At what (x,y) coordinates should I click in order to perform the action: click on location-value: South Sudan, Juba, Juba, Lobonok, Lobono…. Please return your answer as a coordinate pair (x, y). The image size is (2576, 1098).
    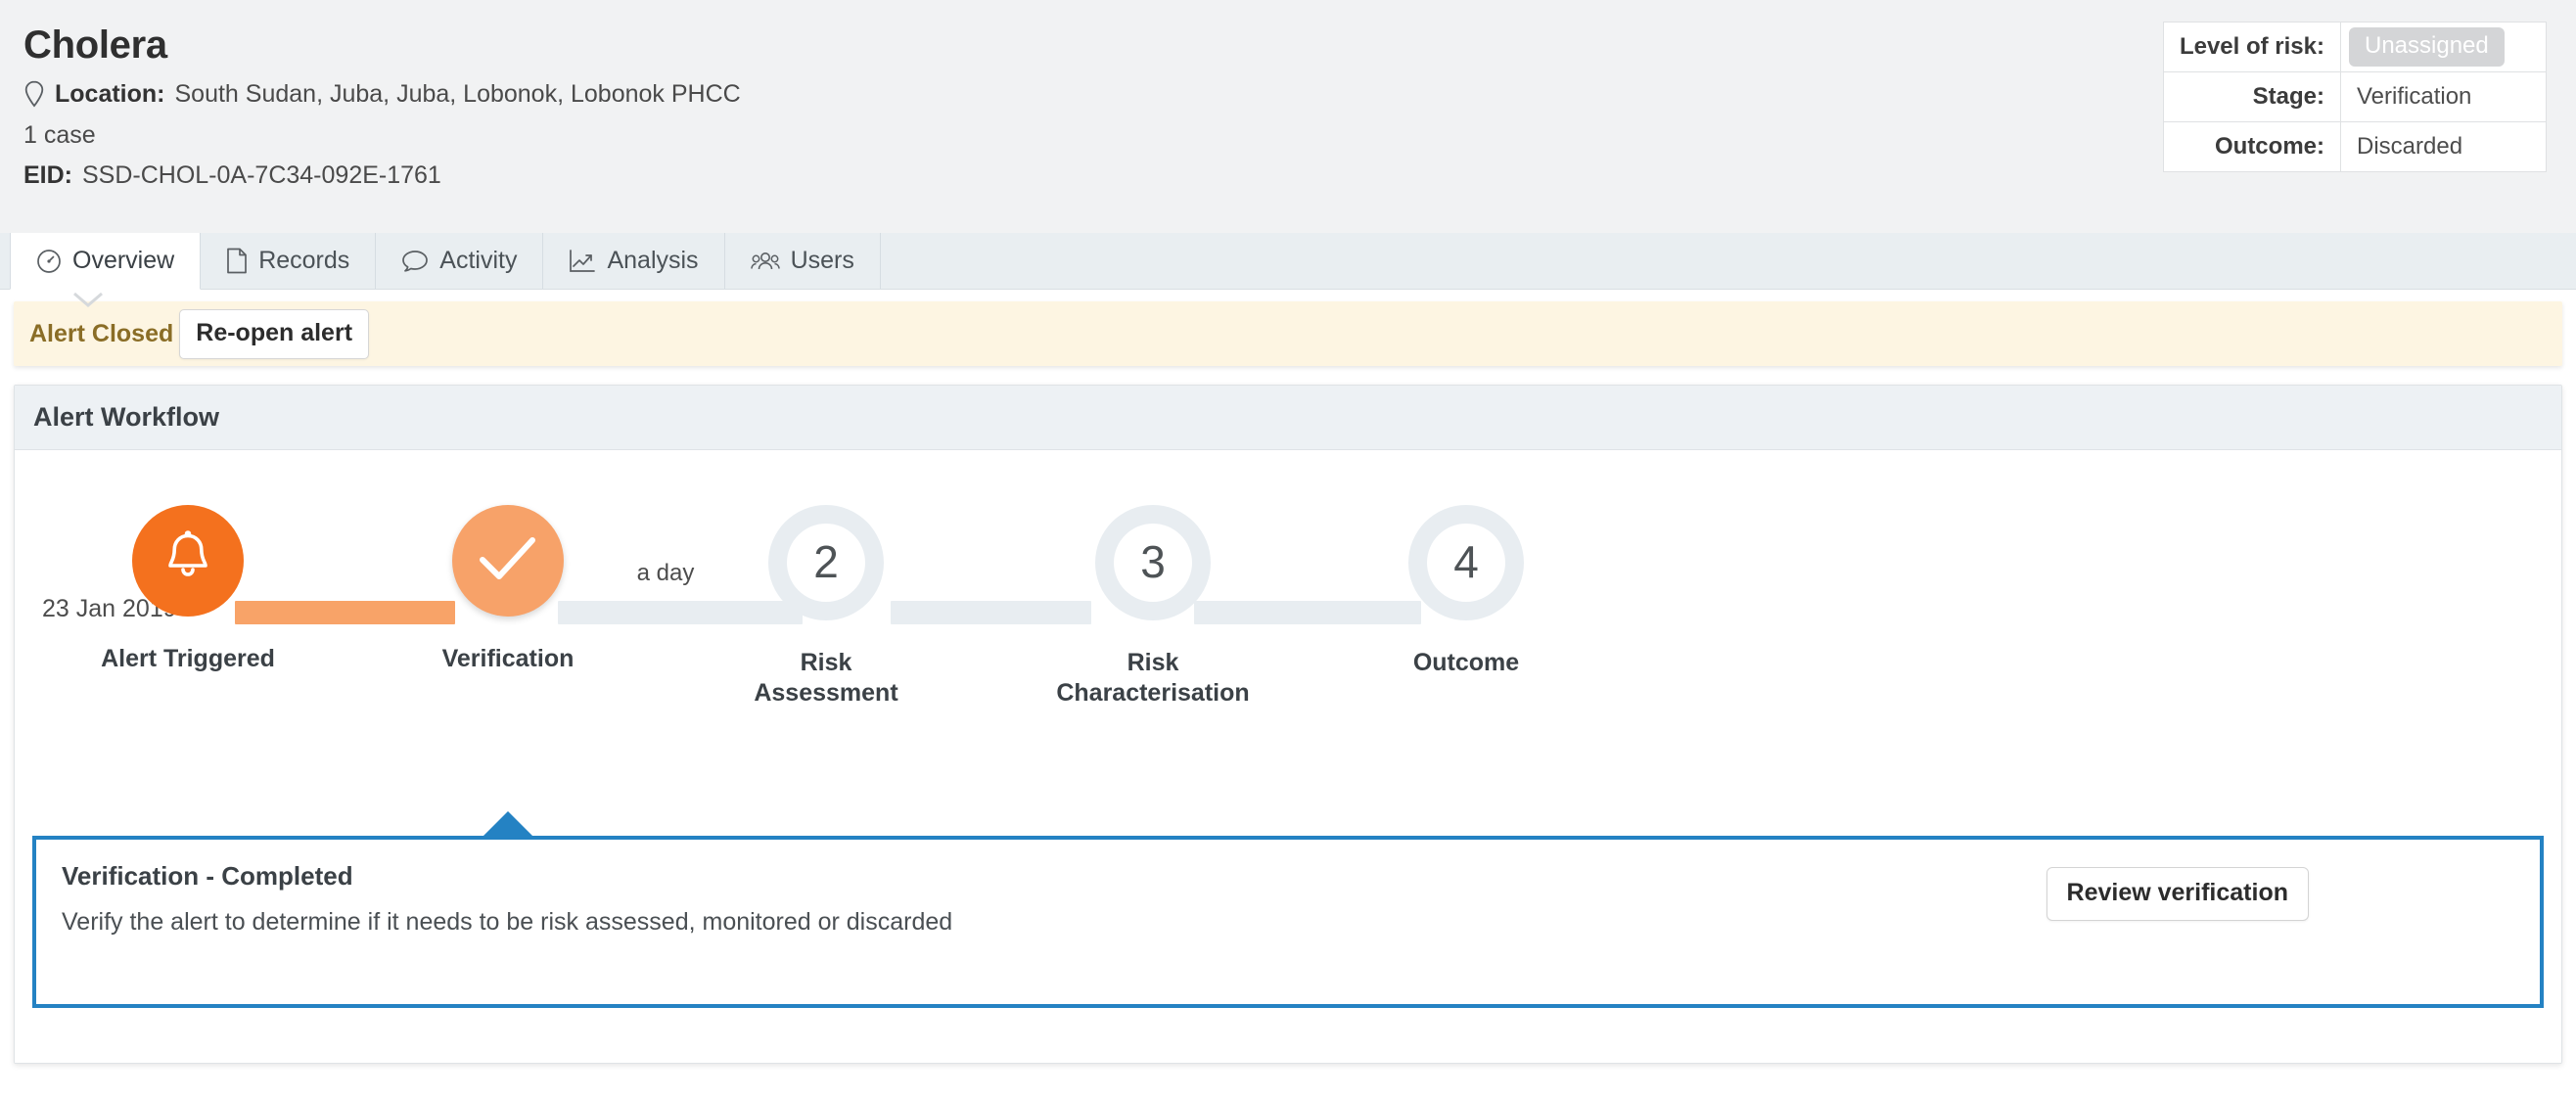
    Looking at the image, I should click on (457, 94).